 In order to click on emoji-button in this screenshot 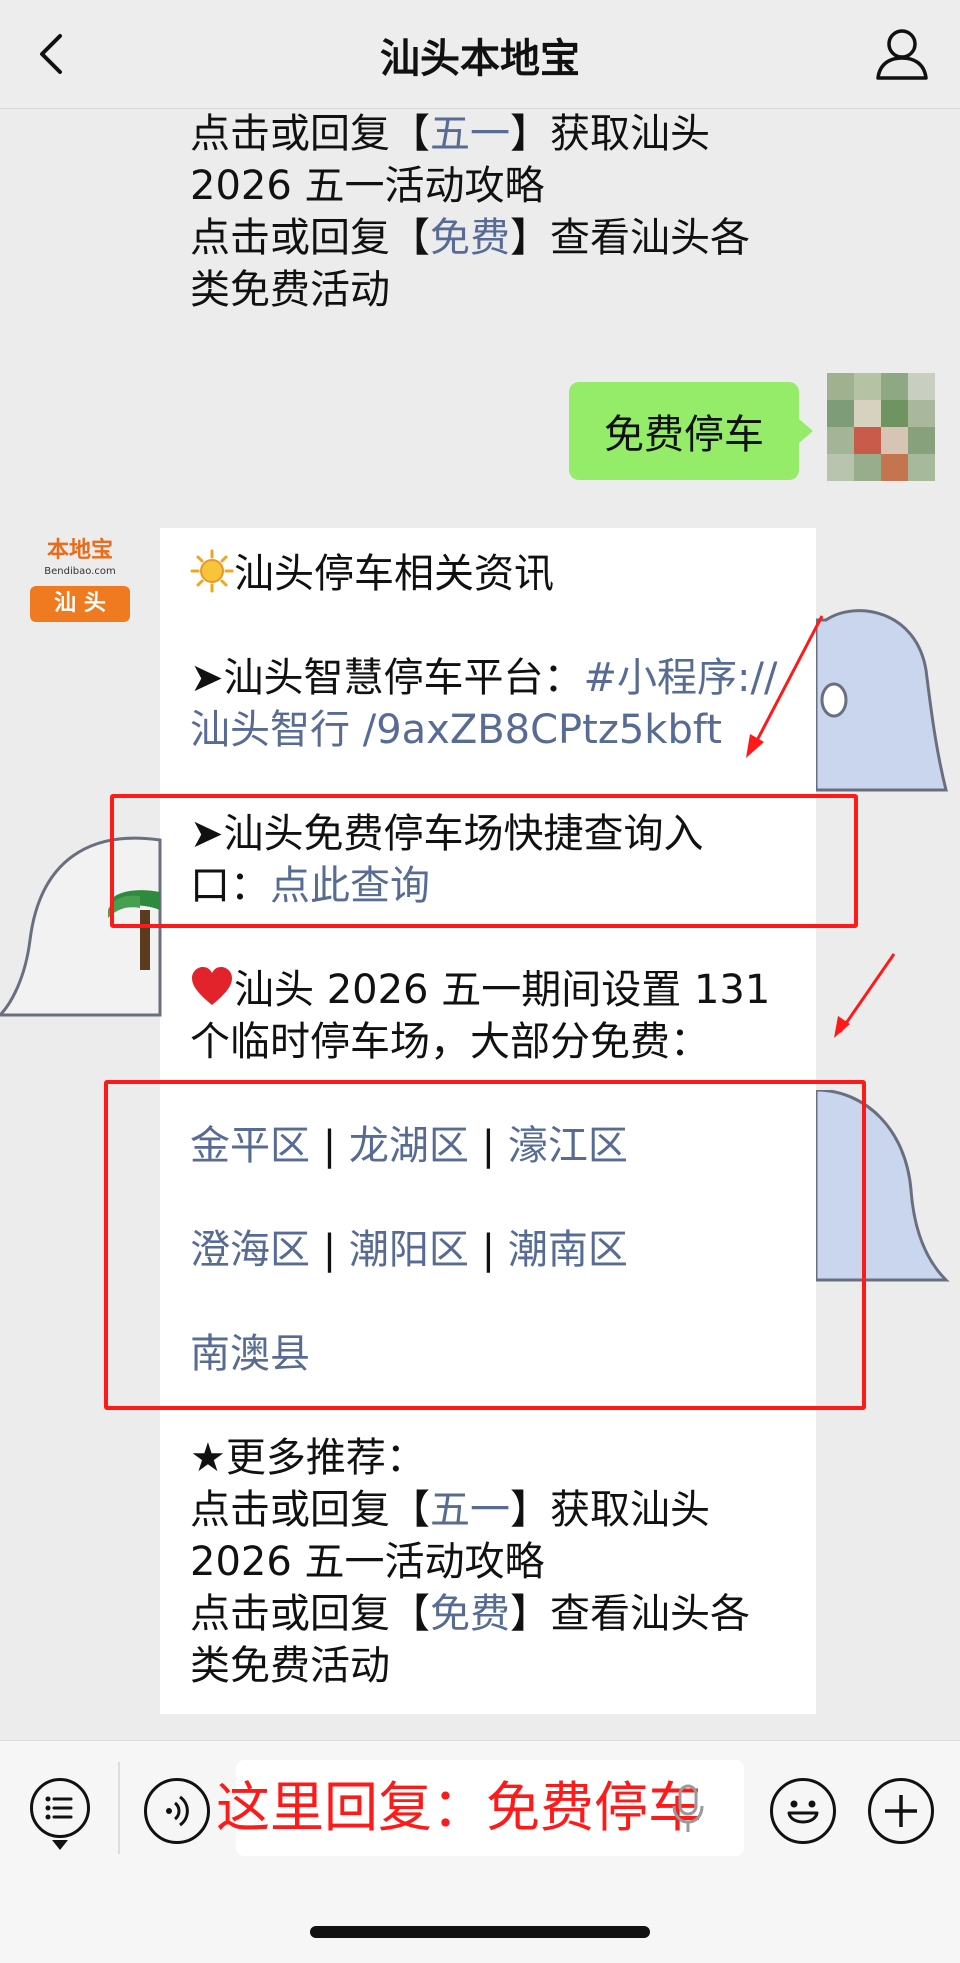, I will do `click(803, 1811)`.